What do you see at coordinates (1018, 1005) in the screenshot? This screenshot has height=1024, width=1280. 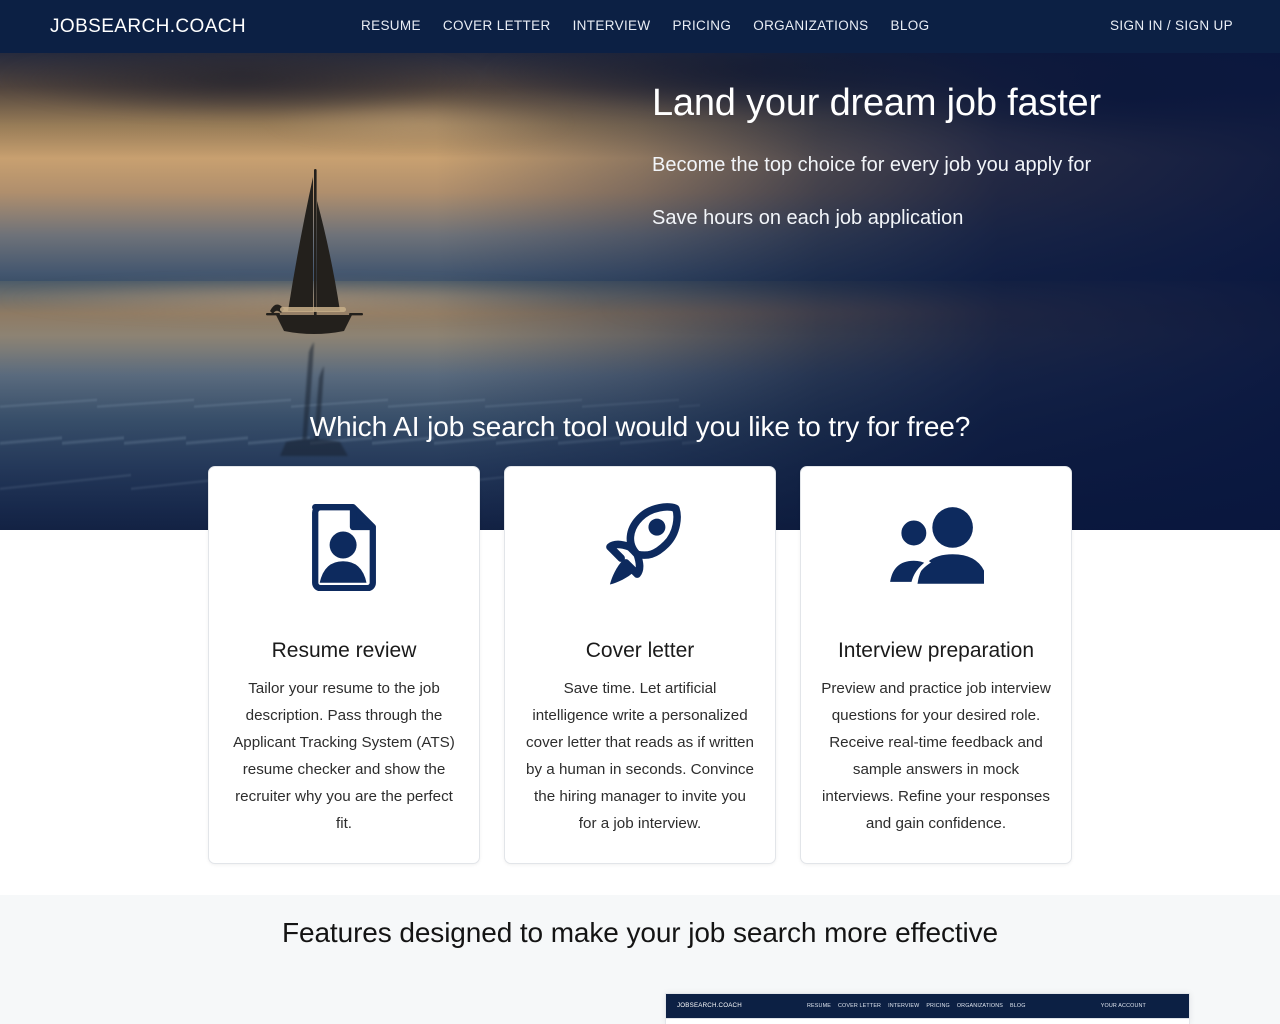 I see `preview-nav-blog: BLOG` at bounding box center [1018, 1005].